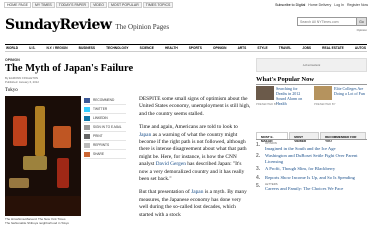 The height and width of the screenshot is (240, 372). I want to click on tool-print: PRINT, so click(105, 136).